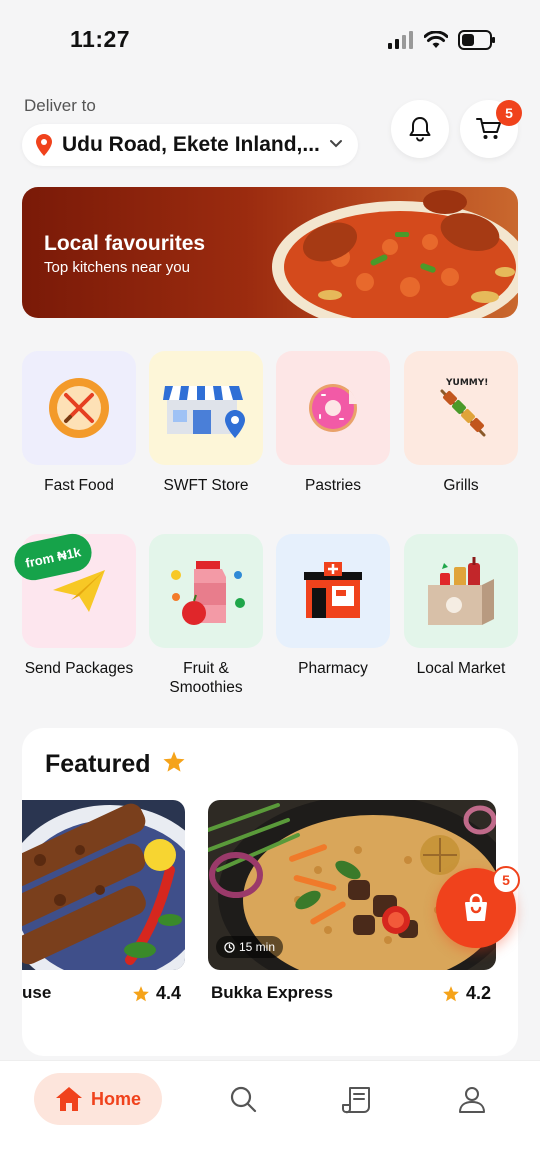 Image resolution: width=540 pixels, height=1171 pixels. Describe the element at coordinates (476, 40) in the screenshot. I see `battery-icon` at that location.